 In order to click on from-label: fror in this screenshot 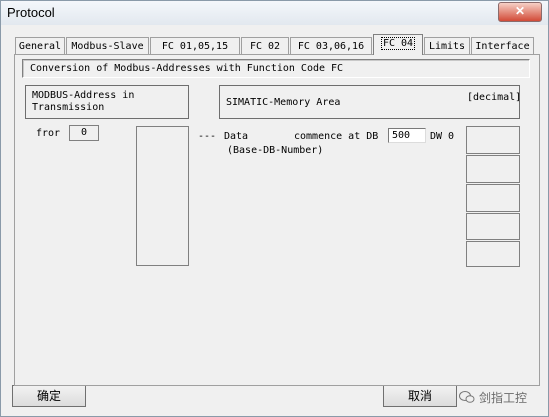, I will do `click(48, 133)`.